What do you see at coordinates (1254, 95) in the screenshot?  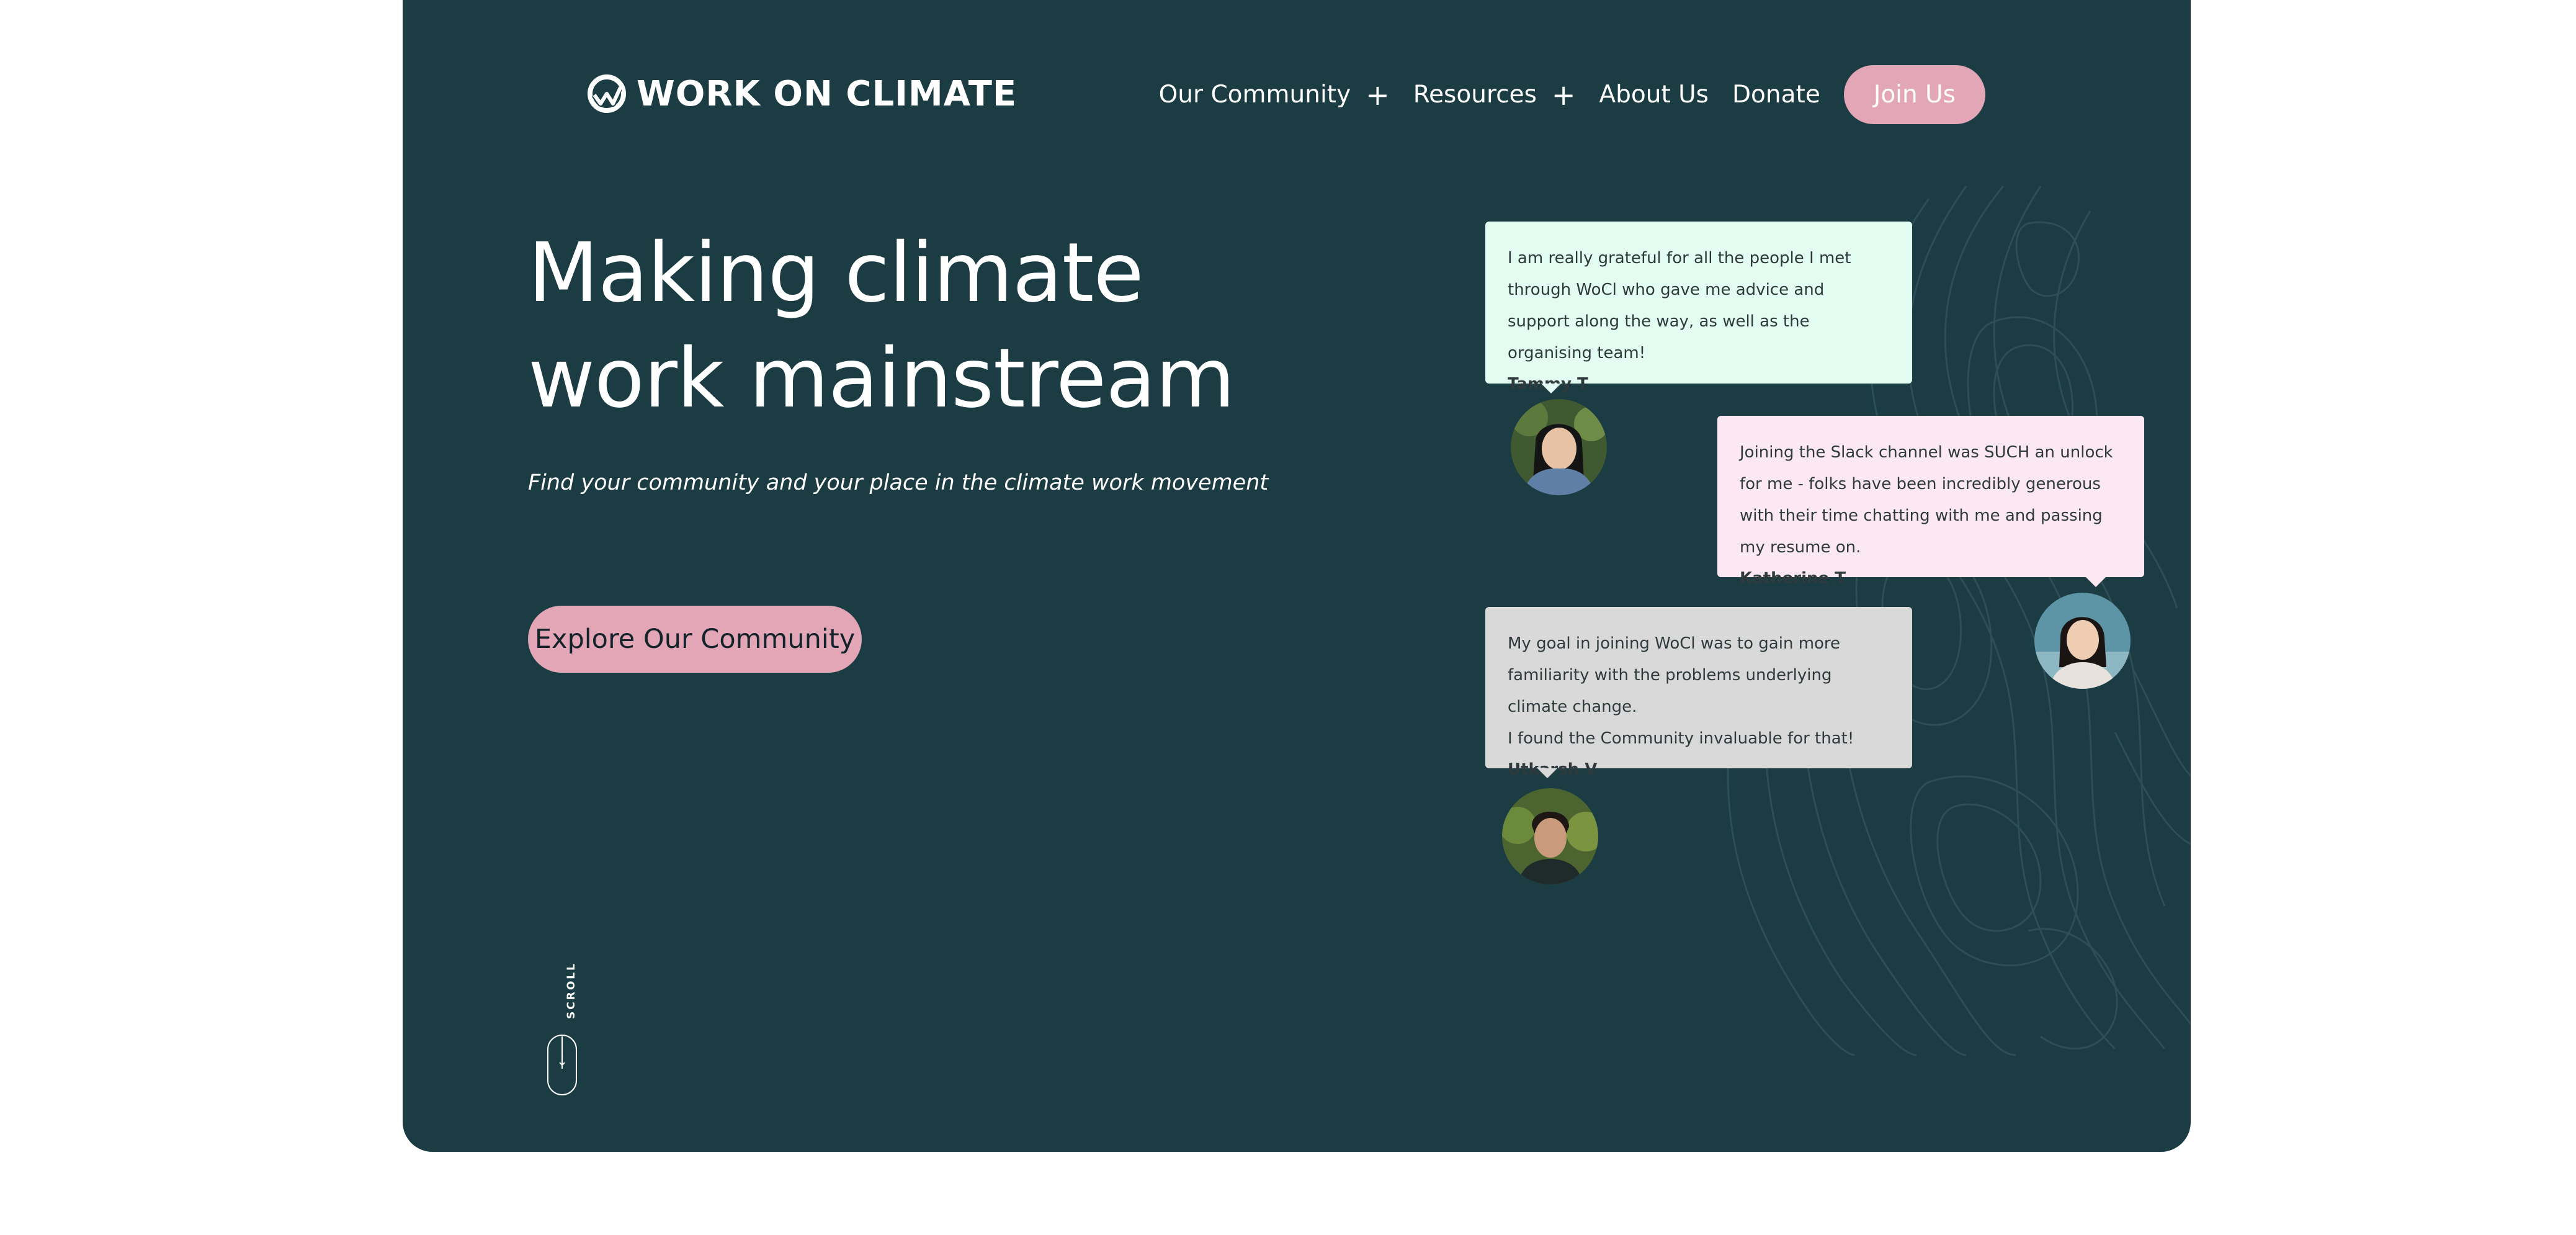 I see `nav-item-label: Our Community` at bounding box center [1254, 95].